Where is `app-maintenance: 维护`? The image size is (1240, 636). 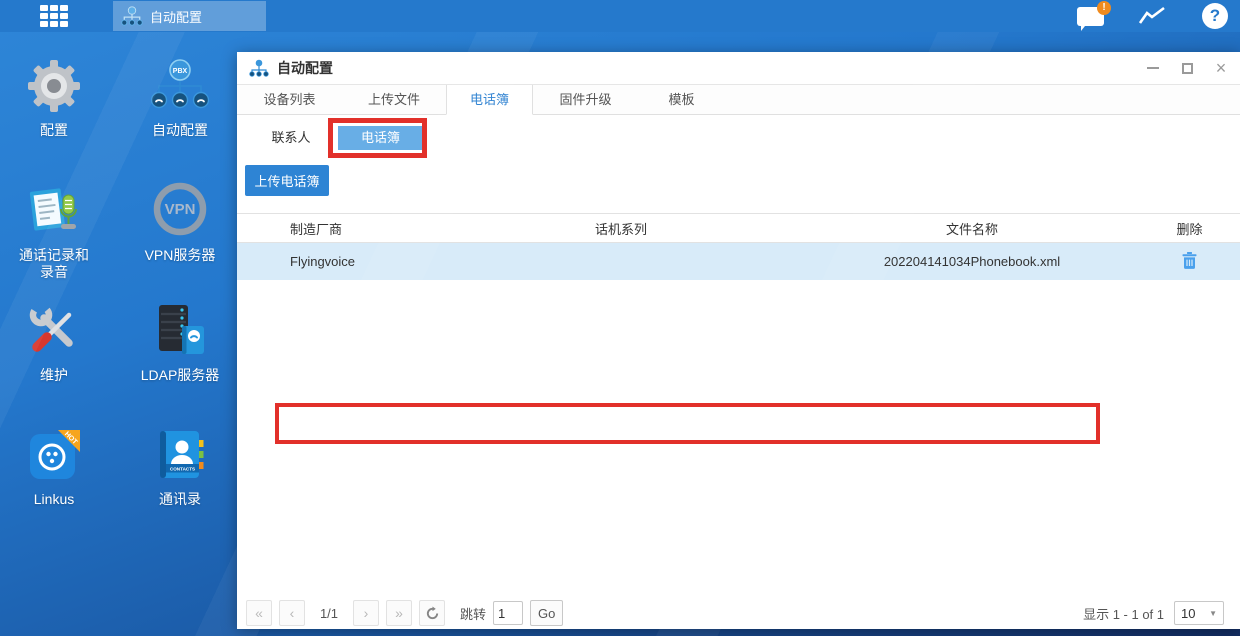 app-maintenance: 维护 is located at coordinates (57, 342).